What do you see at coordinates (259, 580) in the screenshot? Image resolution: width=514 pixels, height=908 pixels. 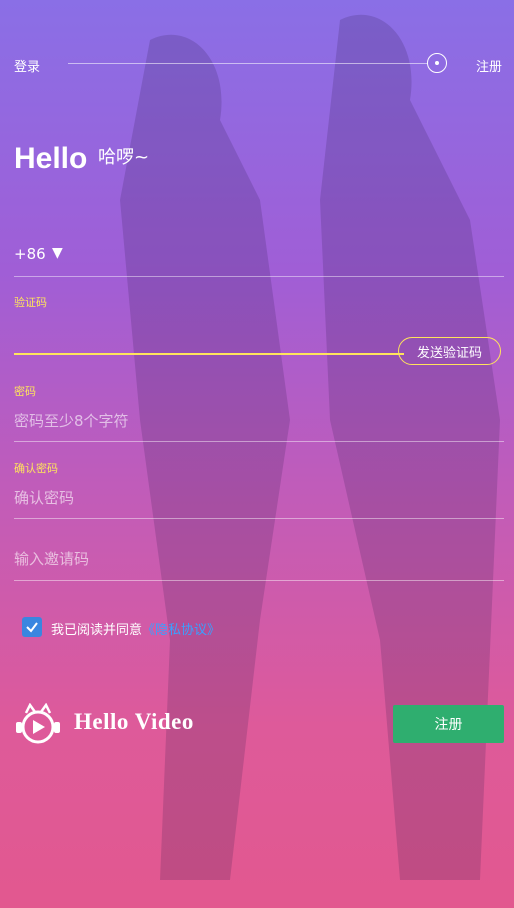 I see `invite-underline` at bounding box center [259, 580].